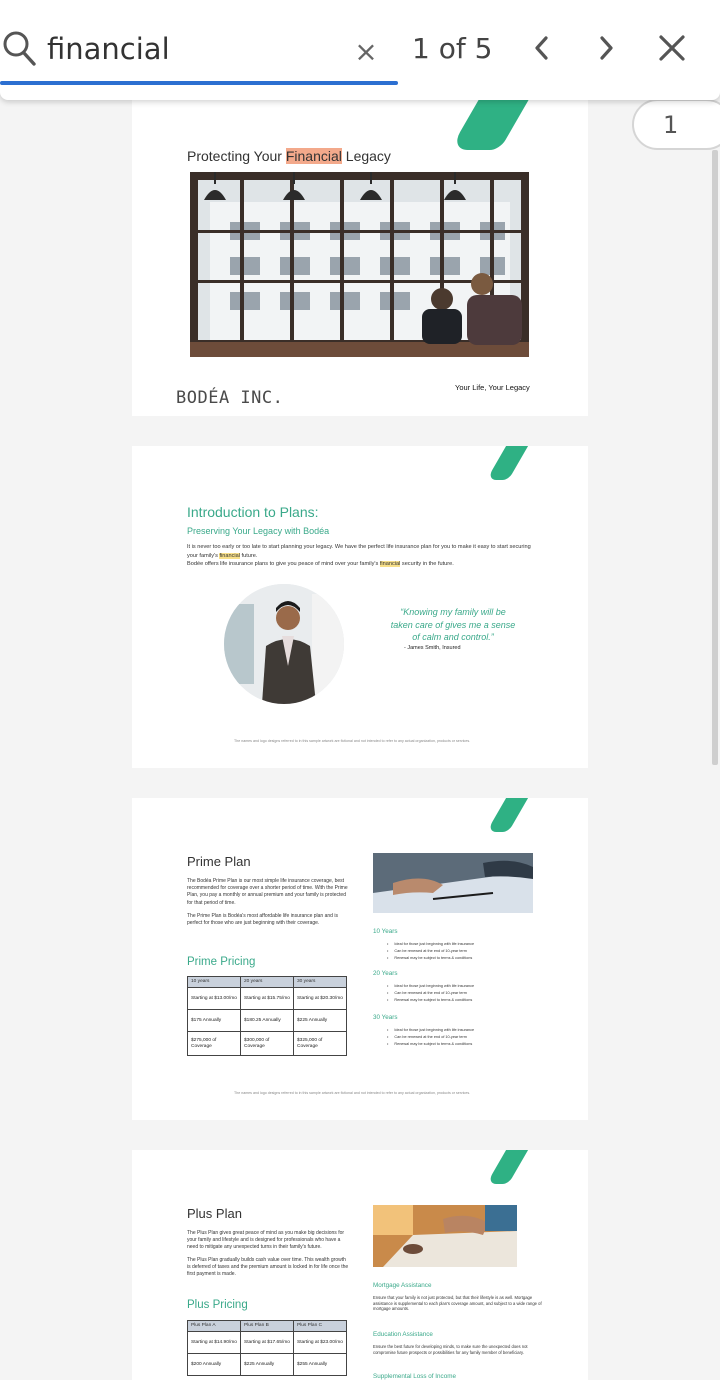  Describe the element at coordinates (414, 1376) in the screenshot. I see `benefit-heading: Supplemental Loss of Income` at that location.